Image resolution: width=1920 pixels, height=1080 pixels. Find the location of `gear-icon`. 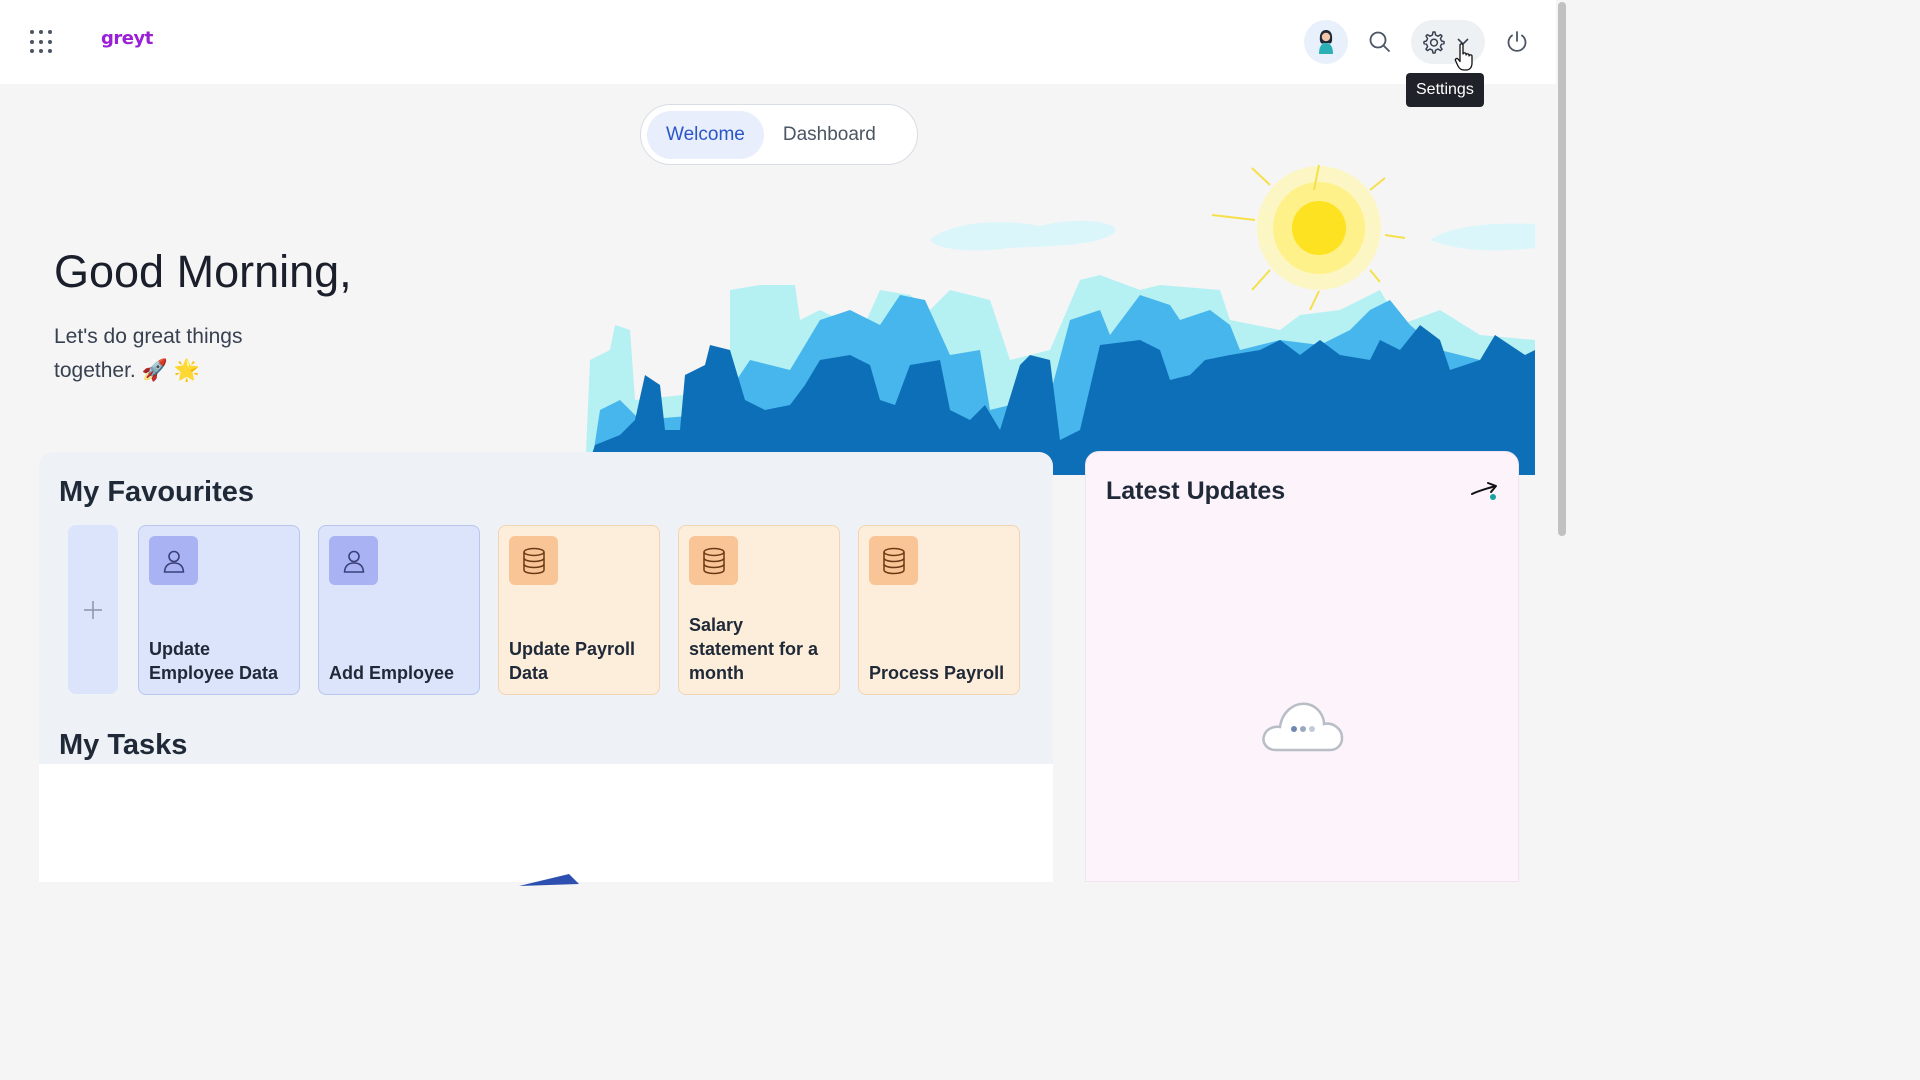

gear-icon is located at coordinates (1434, 42).